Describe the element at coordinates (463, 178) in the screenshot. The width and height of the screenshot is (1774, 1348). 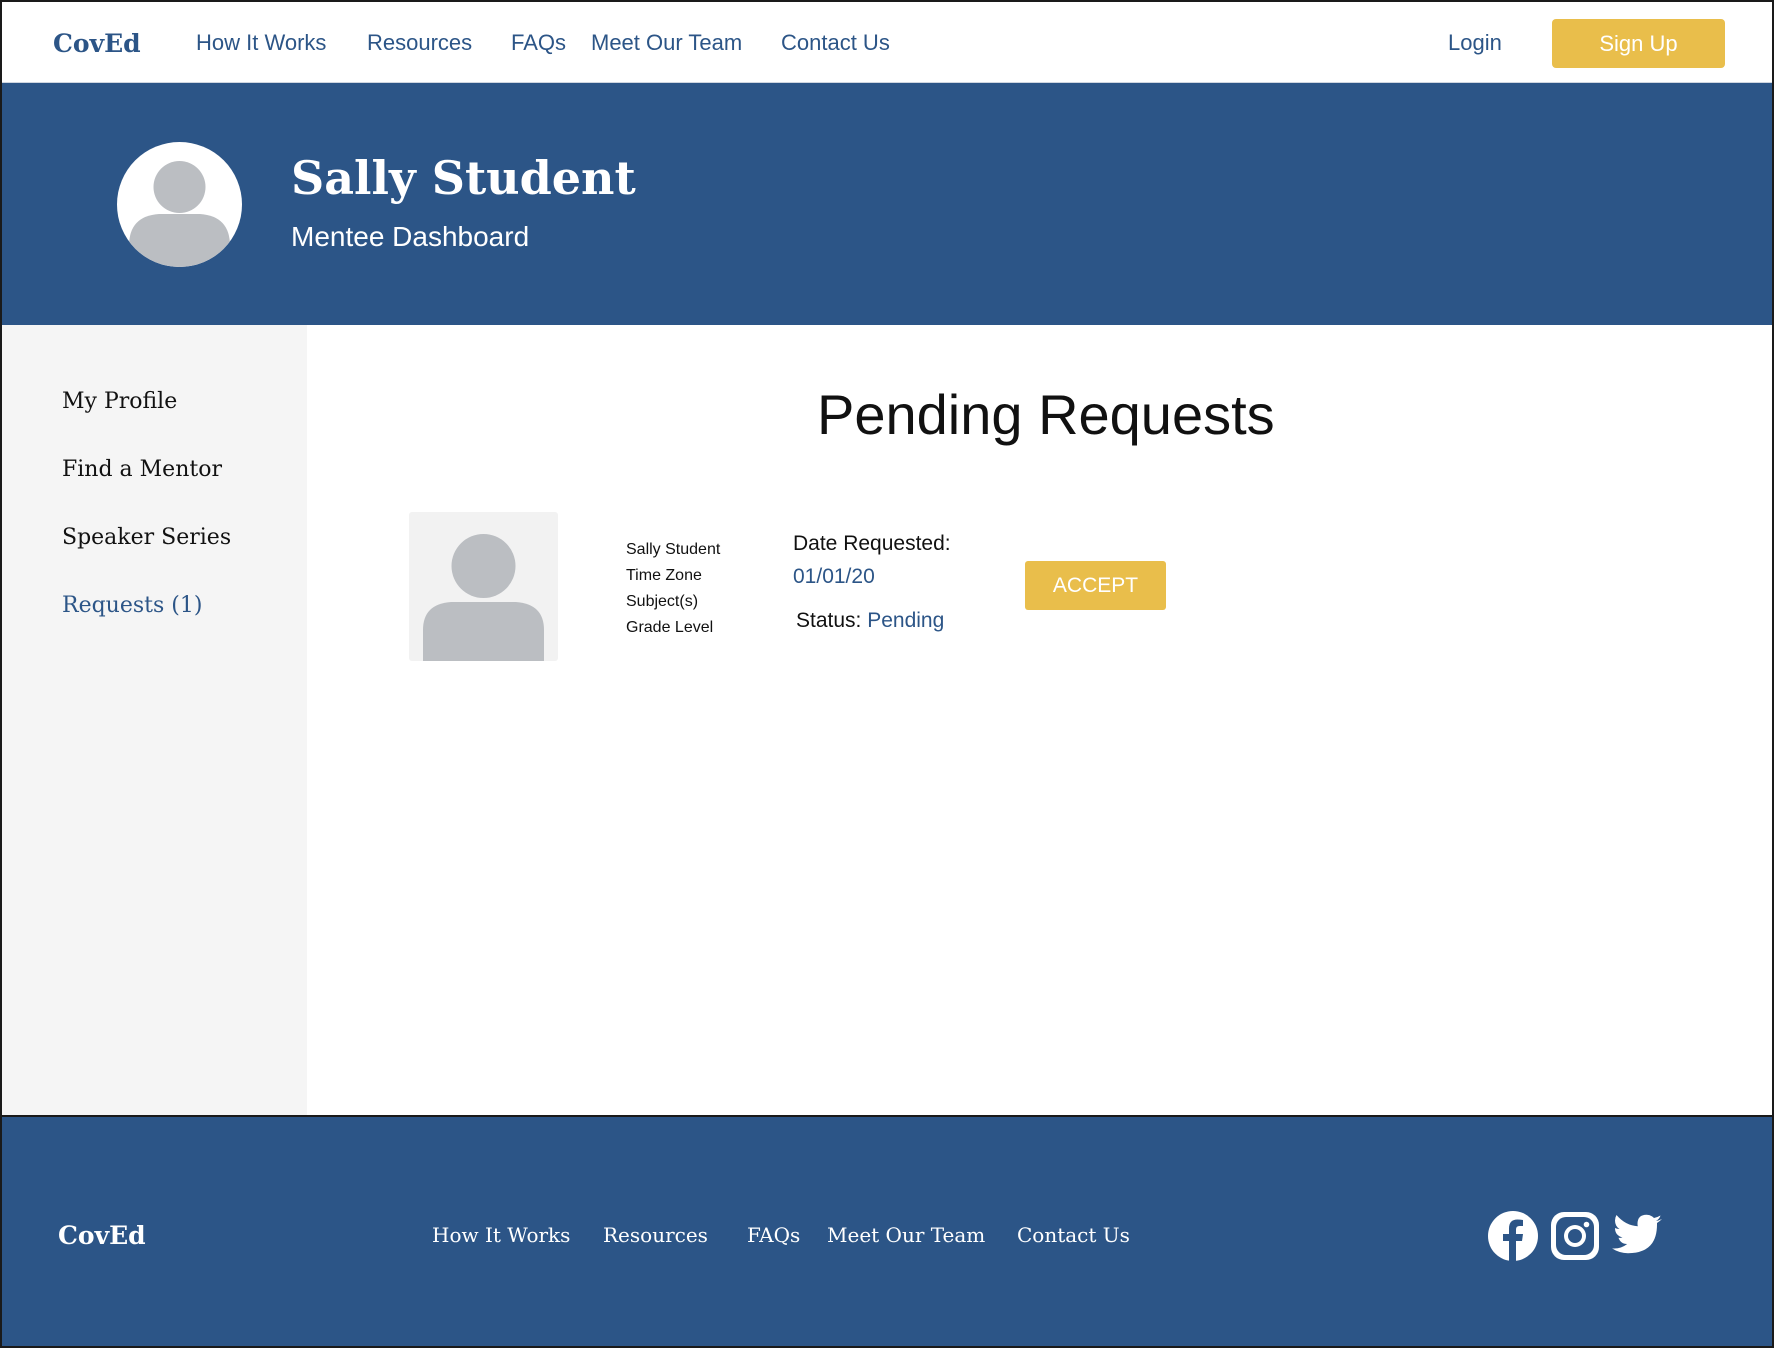
I see `user-name: Sally Student` at that location.